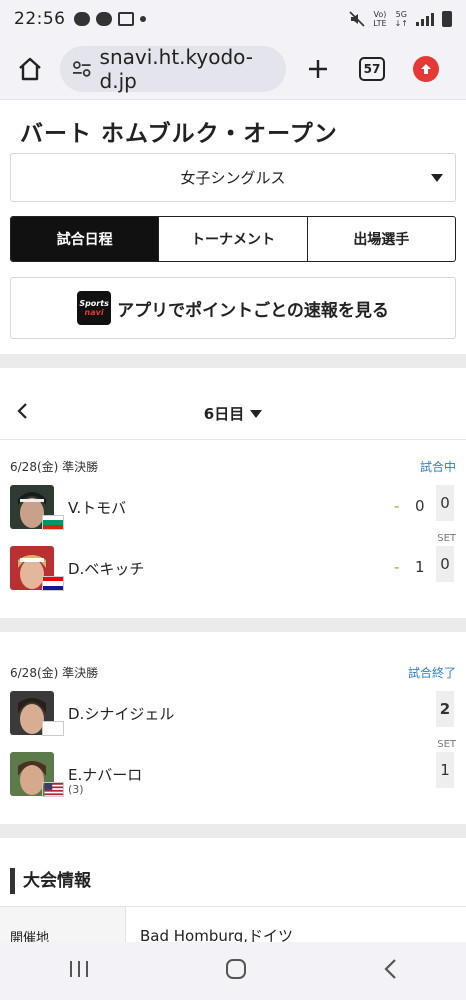  I want to click on sports-navi-logo: Sports navi, so click(94, 308).